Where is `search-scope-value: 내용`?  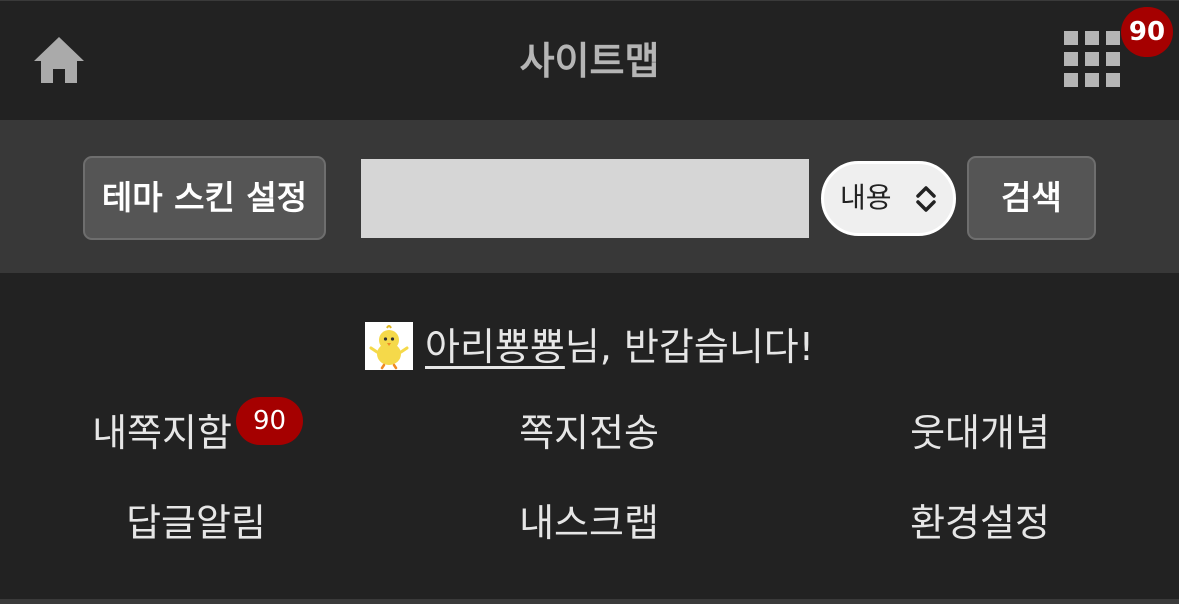
search-scope-value: 내용 is located at coordinates (866, 197).